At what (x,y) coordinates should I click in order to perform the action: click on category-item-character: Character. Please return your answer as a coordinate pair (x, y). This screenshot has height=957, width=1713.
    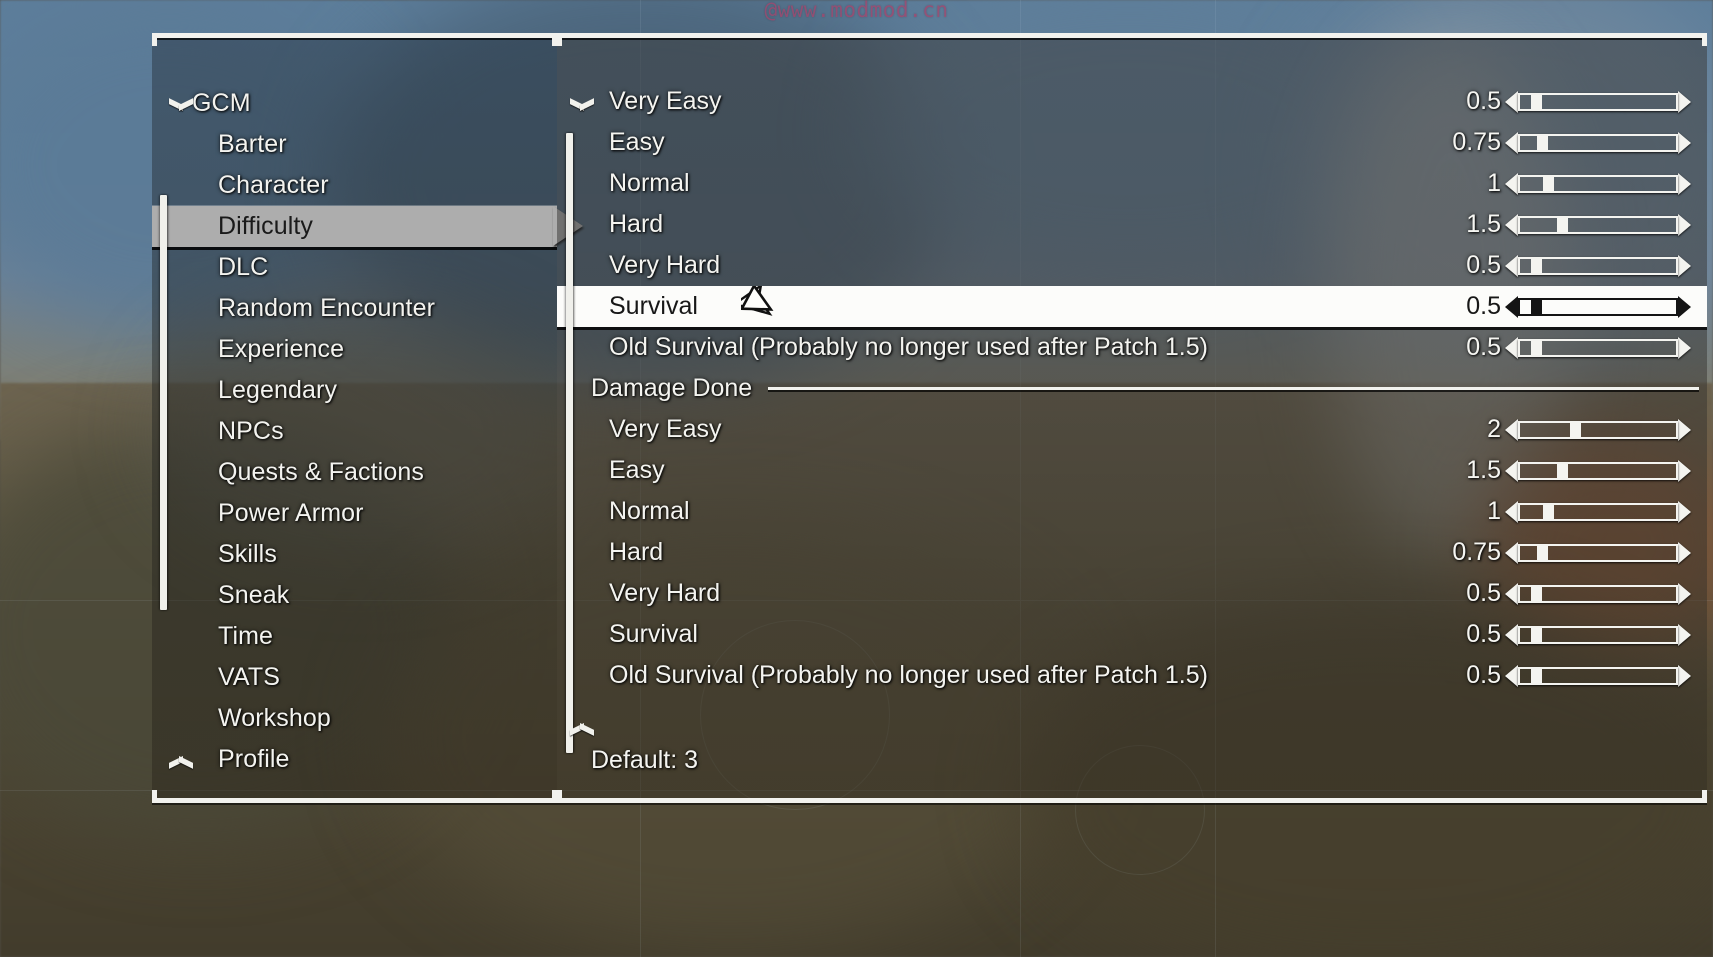
    Looking at the image, I should click on (354, 185).